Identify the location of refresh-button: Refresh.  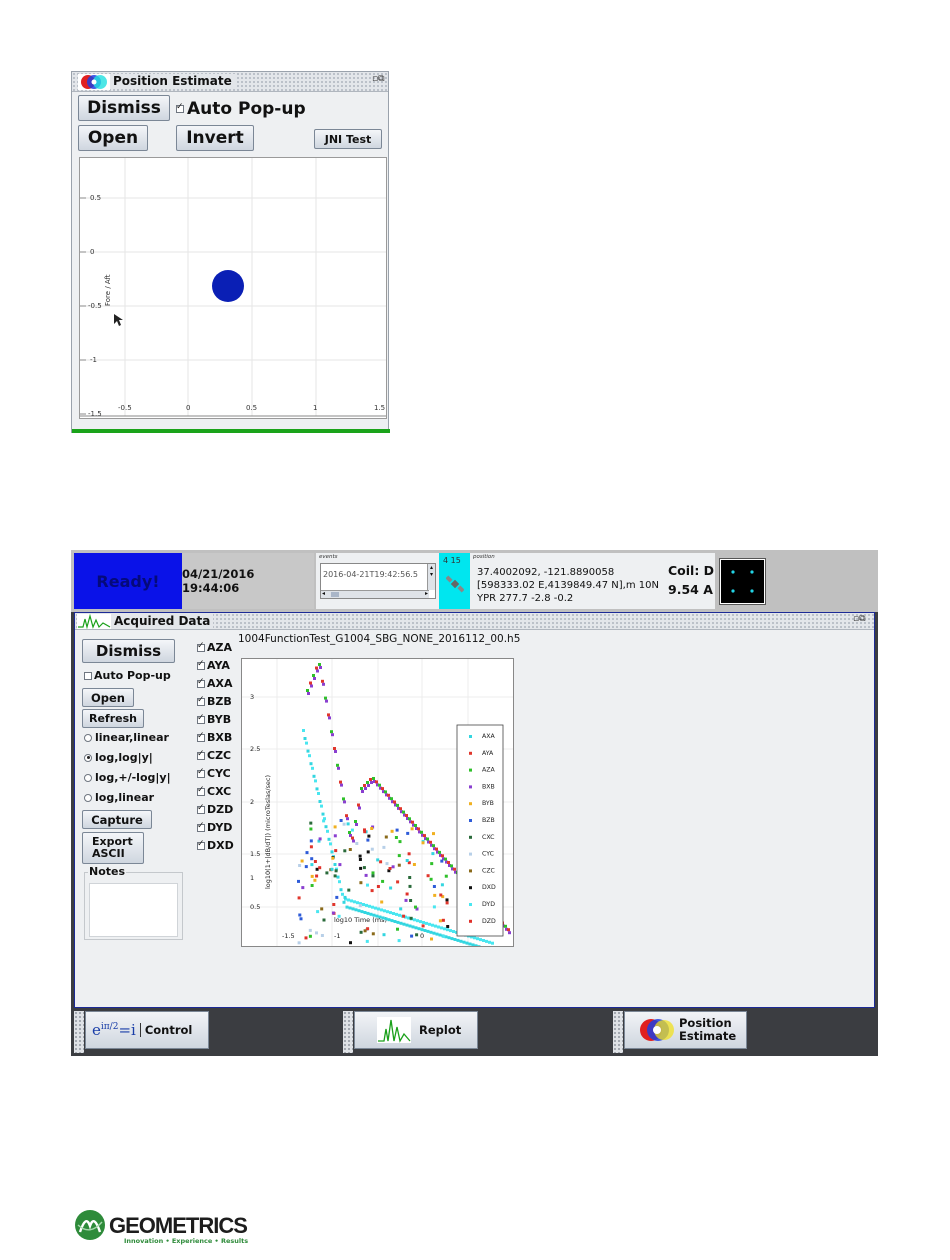
(113, 718).